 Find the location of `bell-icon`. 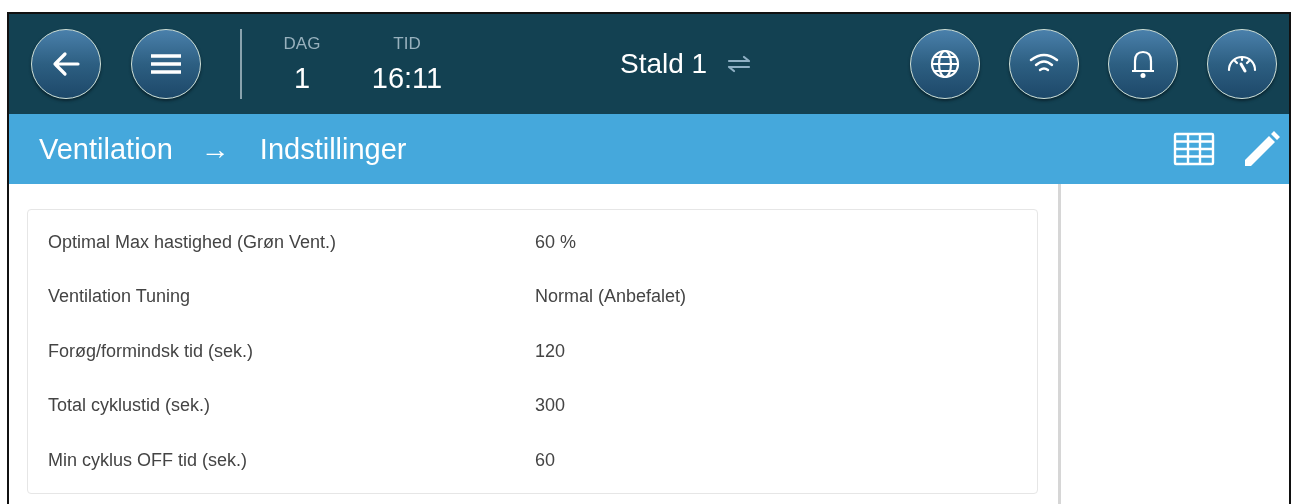

bell-icon is located at coordinates (1143, 64).